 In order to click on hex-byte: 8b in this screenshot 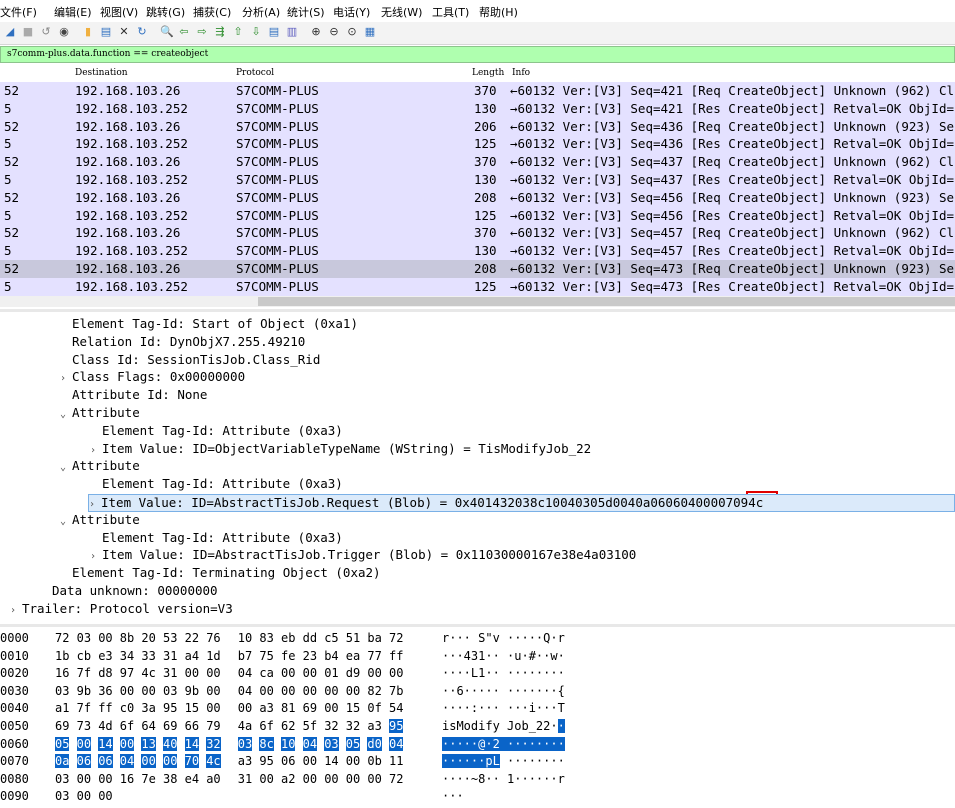, I will do `click(127, 638)`.